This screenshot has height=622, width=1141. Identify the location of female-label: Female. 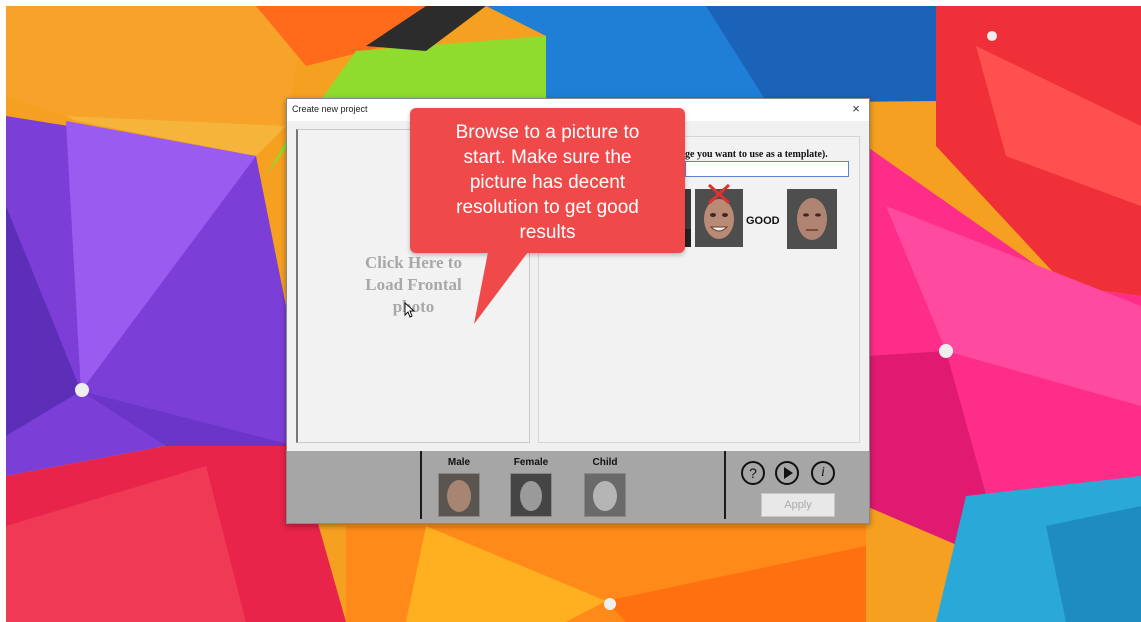
(531, 462).